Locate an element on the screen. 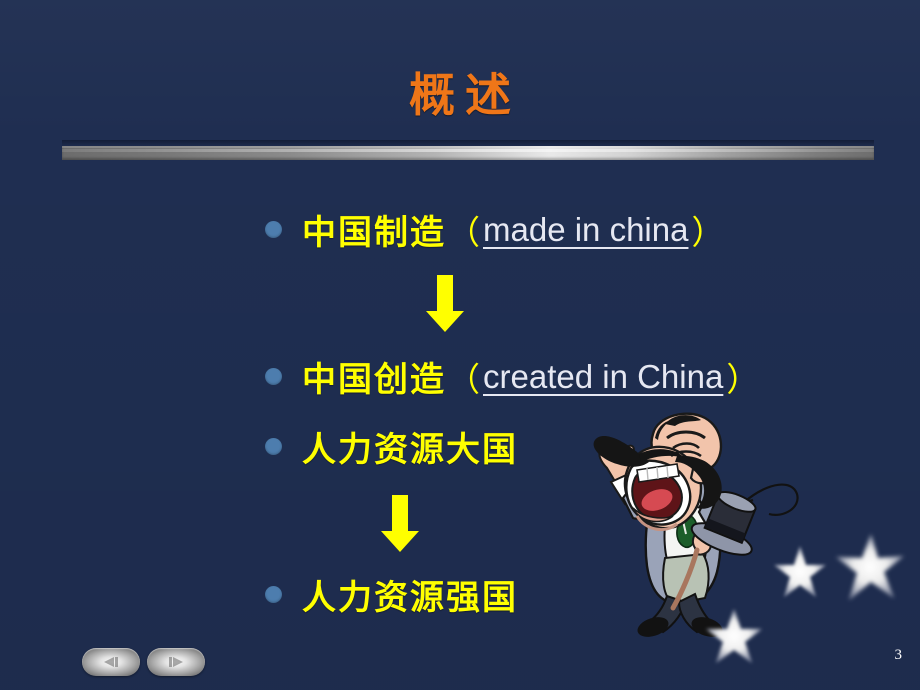 This screenshot has height=690, width=920. bullet-4-chinese: 人力资源强国 is located at coordinates (410, 598).